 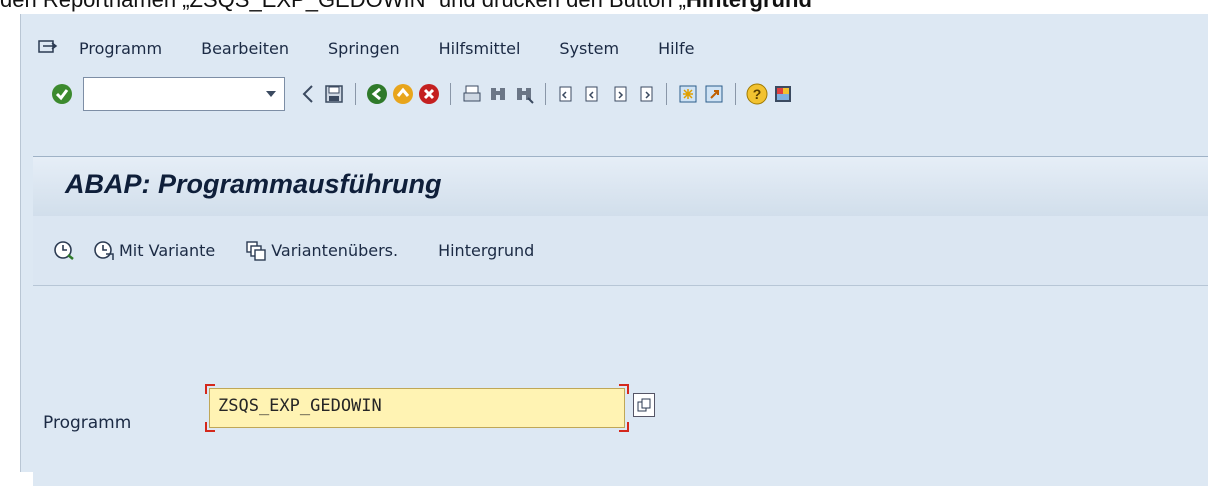 I want to click on background-button: Hintergrund, so click(x=486, y=250).